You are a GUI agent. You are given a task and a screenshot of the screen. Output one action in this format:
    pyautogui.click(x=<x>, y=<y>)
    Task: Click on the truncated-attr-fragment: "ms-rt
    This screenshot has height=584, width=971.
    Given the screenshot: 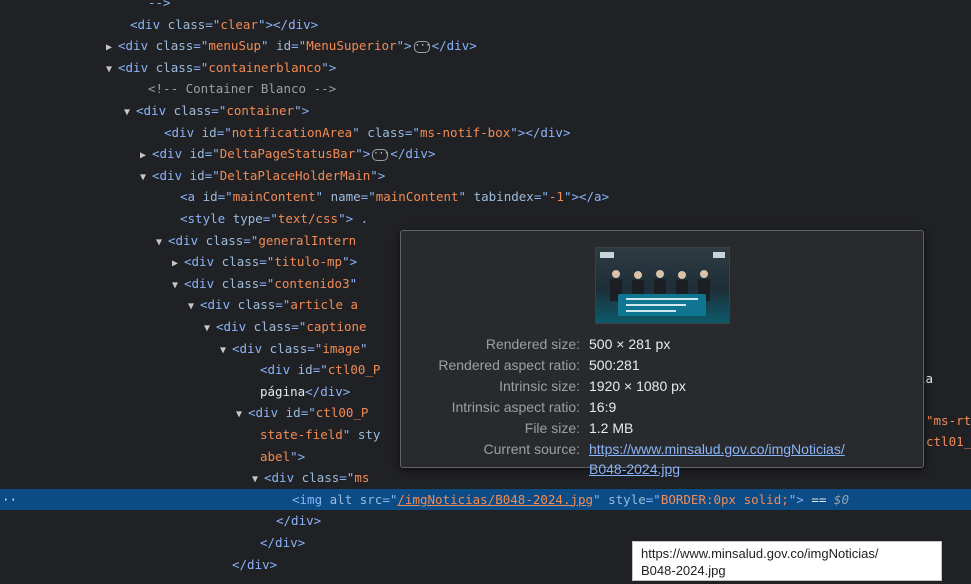 What is the action you would take?
    pyautogui.click(x=948, y=420)
    